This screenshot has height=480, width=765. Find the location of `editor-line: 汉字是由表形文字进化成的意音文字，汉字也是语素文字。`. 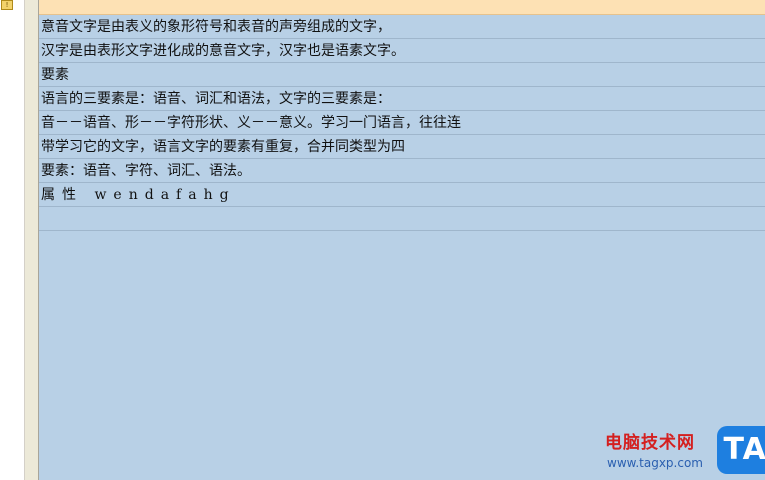

editor-line: 汉字是由表形文字进化成的意音文字，汉字也是语素文字。 is located at coordinates (402, 51).